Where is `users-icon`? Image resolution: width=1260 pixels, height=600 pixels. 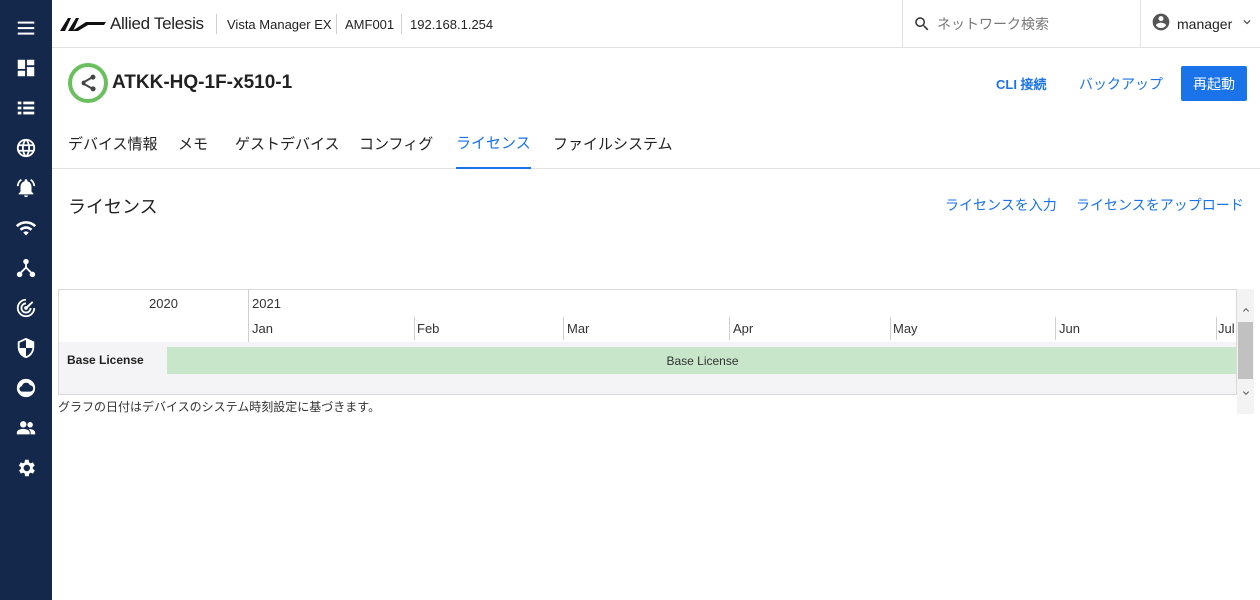 users-icon is located at coordinates (26, 428).